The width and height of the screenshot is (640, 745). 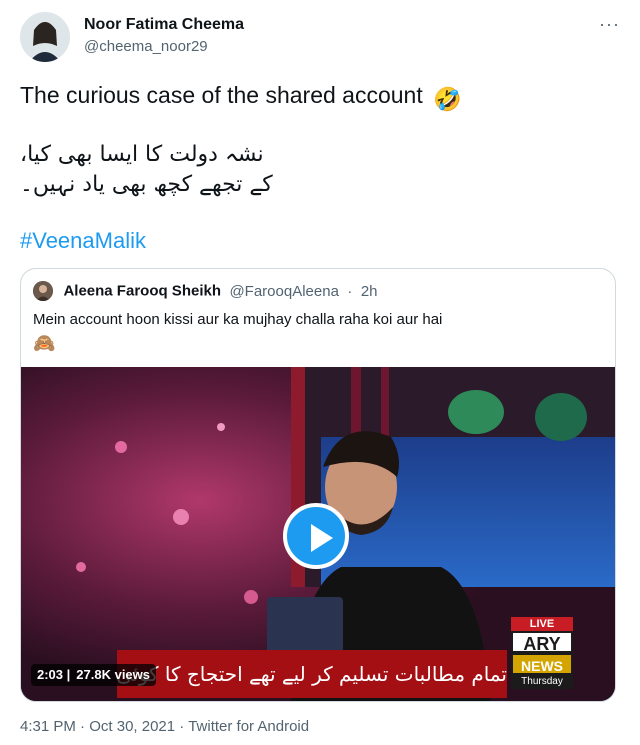 What do you see at coordinates (283, 291) in the screenshot?
I see `quoted-author-handle: @FarooqAleena` at bounding box center [283, 291].